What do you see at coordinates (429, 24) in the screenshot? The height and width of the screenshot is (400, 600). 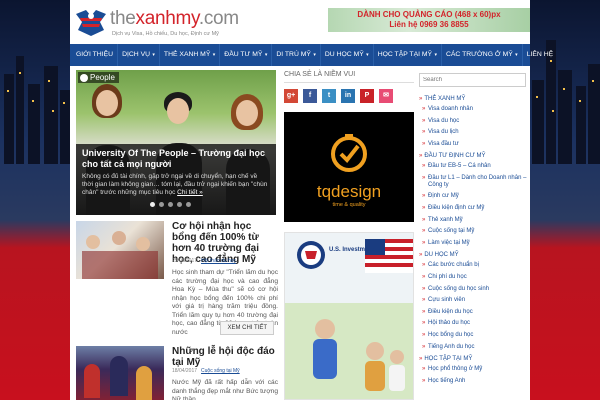 I see `ad-banner-line-2: Liên hệ 0969 36 8855` at bounding box center [429, 24].